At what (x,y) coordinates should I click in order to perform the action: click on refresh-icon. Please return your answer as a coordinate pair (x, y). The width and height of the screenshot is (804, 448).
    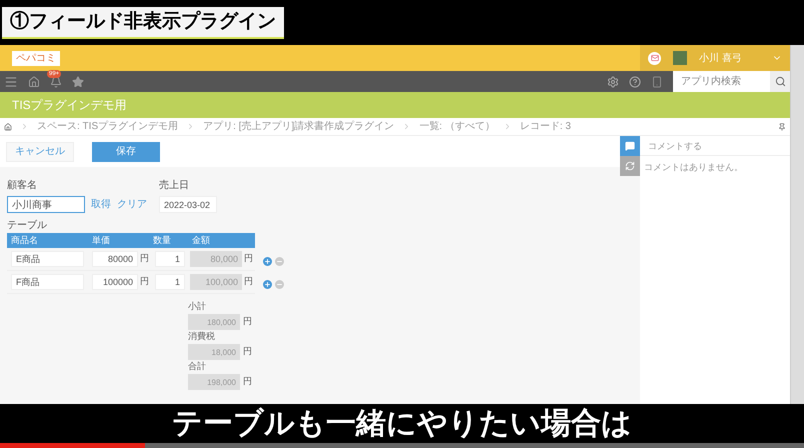
    Looking at the image, I should click on (630, 166).